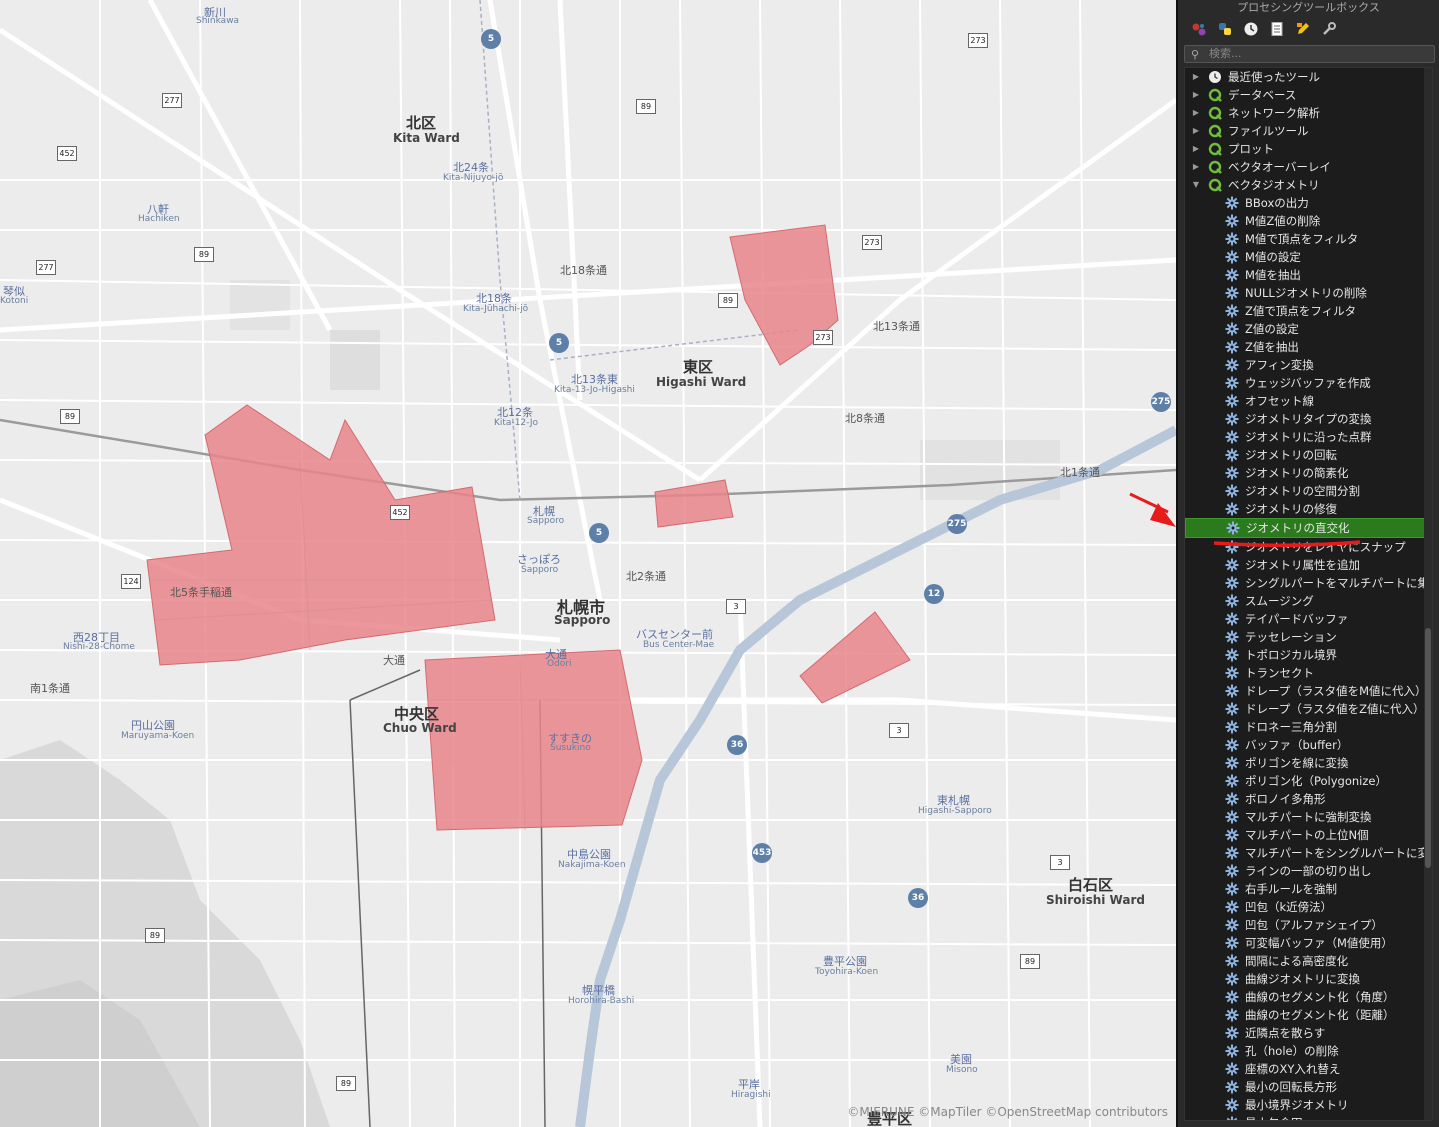 Image resolution: width=1439 pixels, height=1127 pixels. I want to click on toolbox-tool-item: スムージング, so click(1308, 601).